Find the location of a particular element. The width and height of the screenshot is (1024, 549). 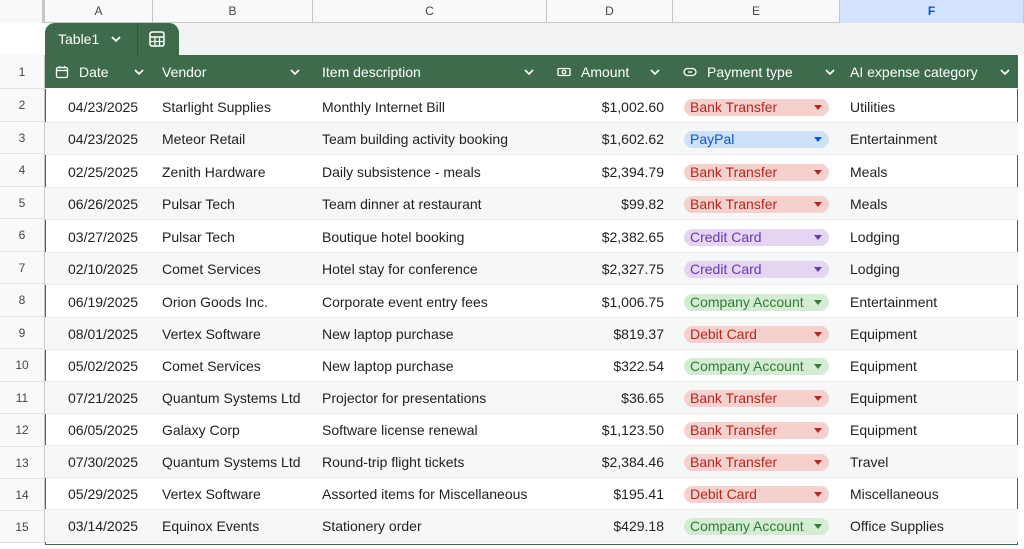

cell-vendor: Zenith Hardware is located at coordinates (237, 172).